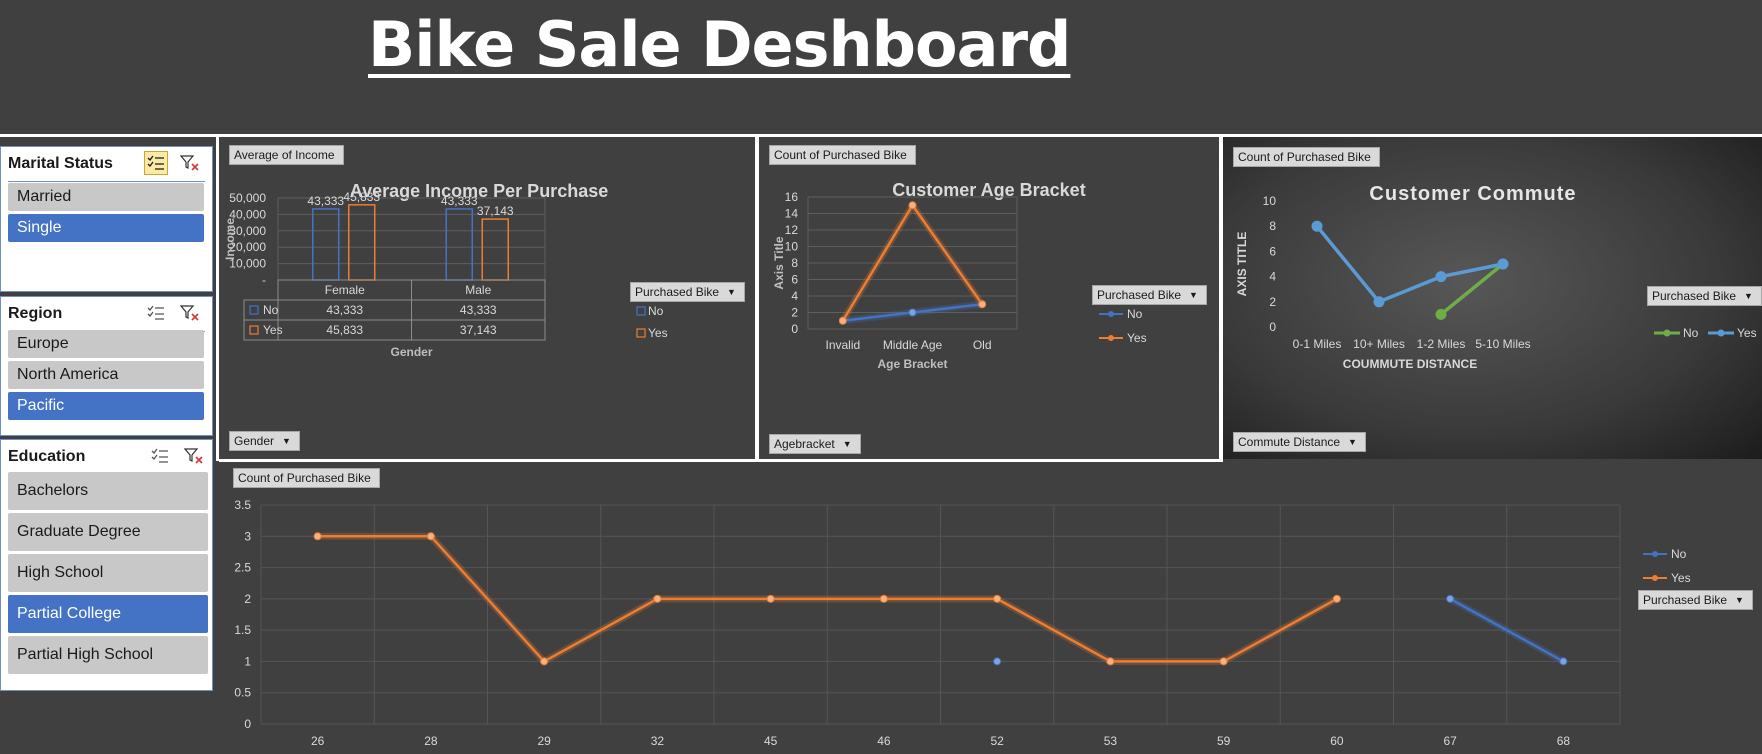  I want to click on x-tick-label: 28, so click(431, 741).